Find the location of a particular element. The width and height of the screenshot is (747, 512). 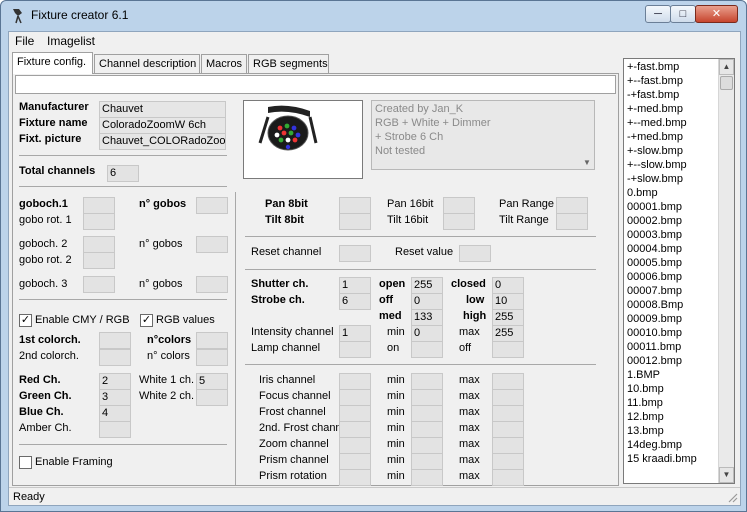

maximize-button: □ is located at coordinates (683, 14).